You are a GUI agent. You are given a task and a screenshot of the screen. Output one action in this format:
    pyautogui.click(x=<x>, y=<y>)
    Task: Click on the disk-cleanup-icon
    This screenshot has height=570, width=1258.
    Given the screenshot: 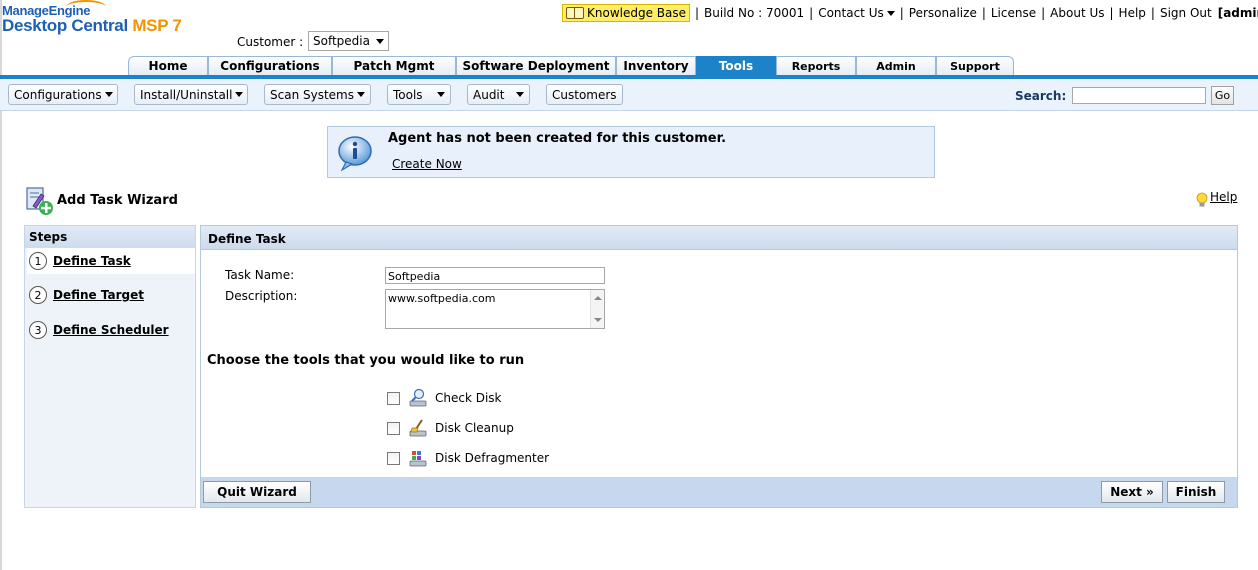 What is the action you would take?
    pyautogui.click(x=418, y=428)
    